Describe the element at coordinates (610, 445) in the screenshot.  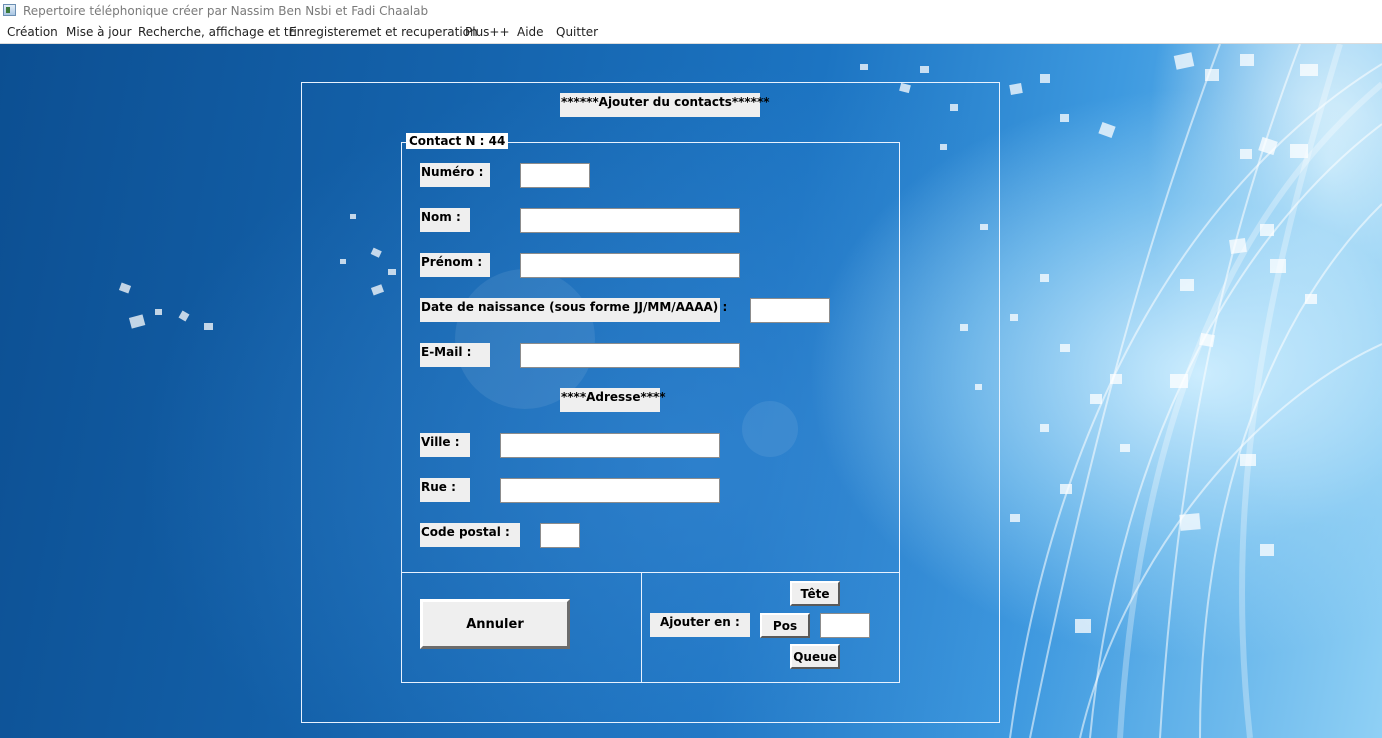
I see `ville-input` at that location.